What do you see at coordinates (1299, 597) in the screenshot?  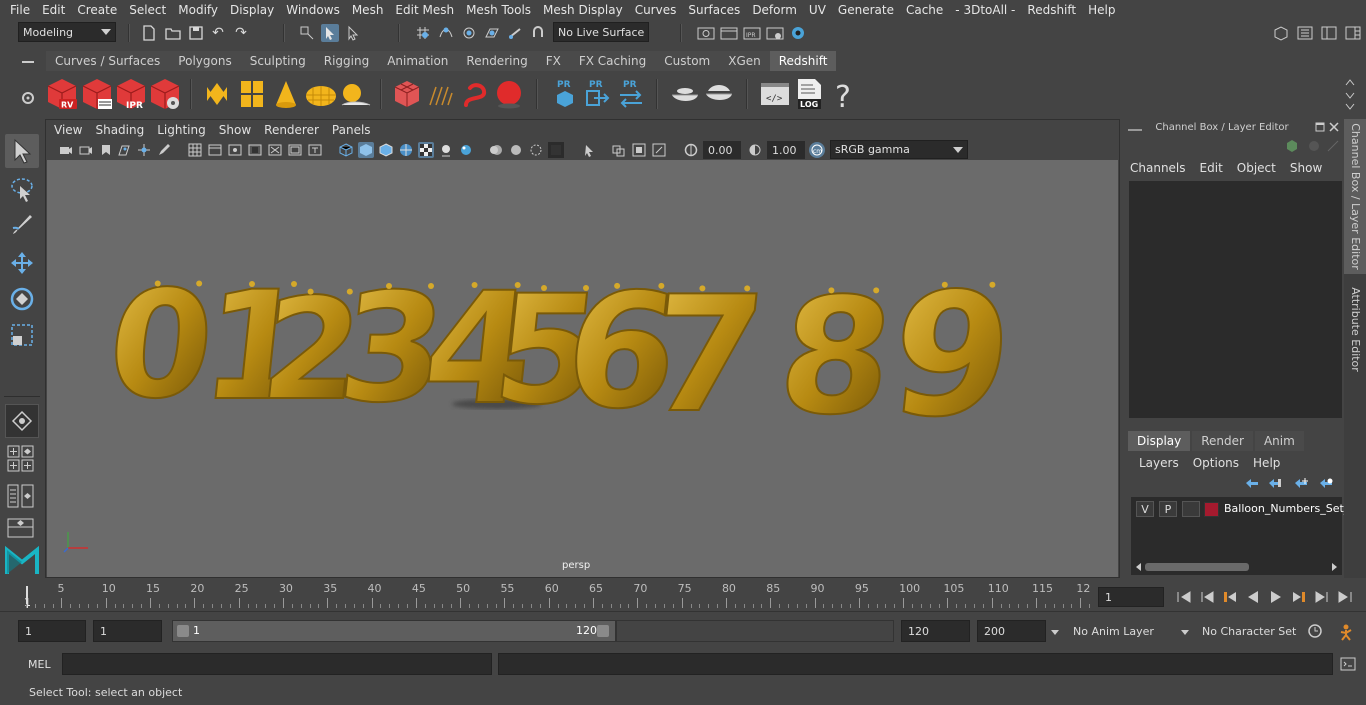 I see `step-forward-key-icon` at bounding box center [1299, 597].